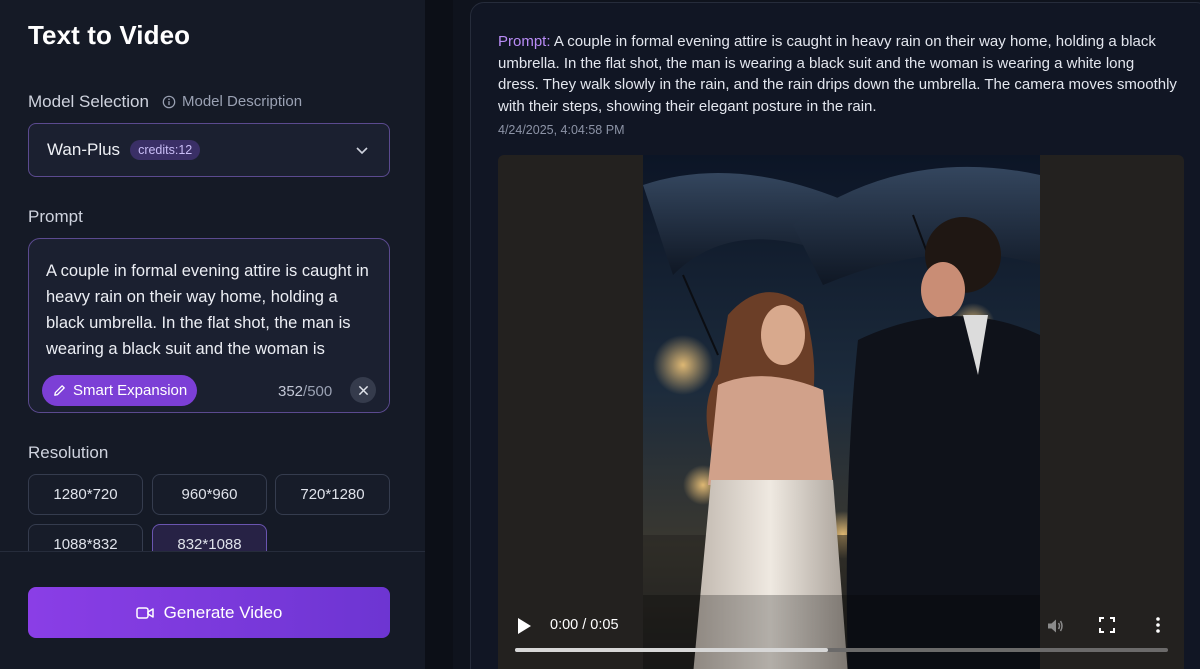 Image resolution: width=1200 pixels, height=669 pixels. Describe the element at coordinates (59, 390) in the screenshot. I see `pencil-icon` at that location.